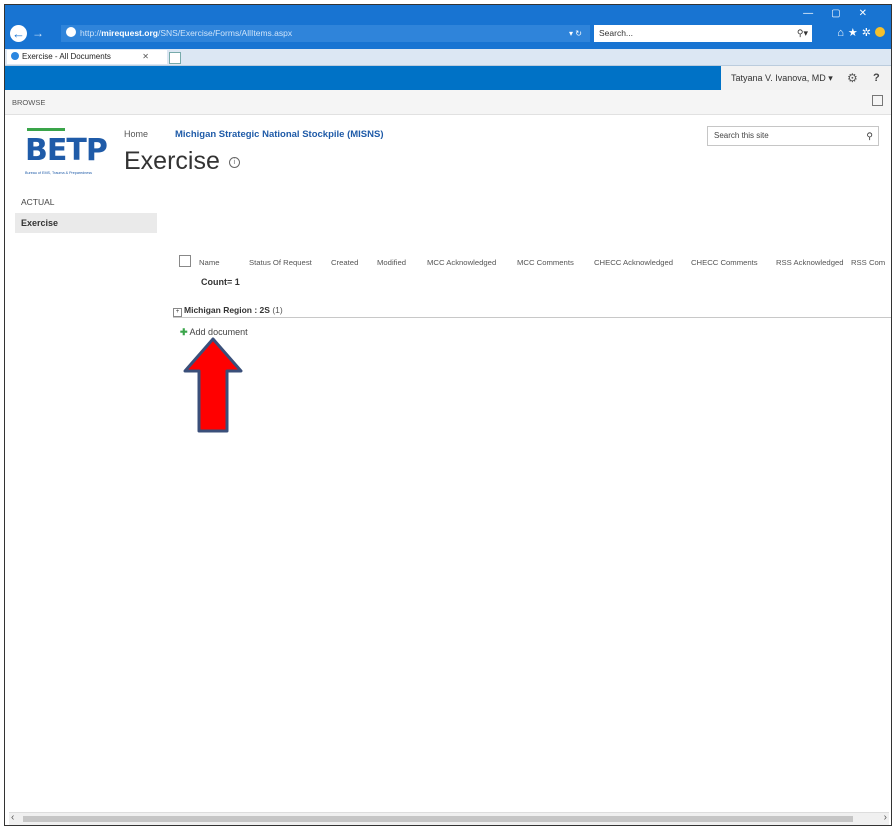  Describe the element at coordinates (220, 282) in the screenshot. I see `item-count: Count= 1` at that location.